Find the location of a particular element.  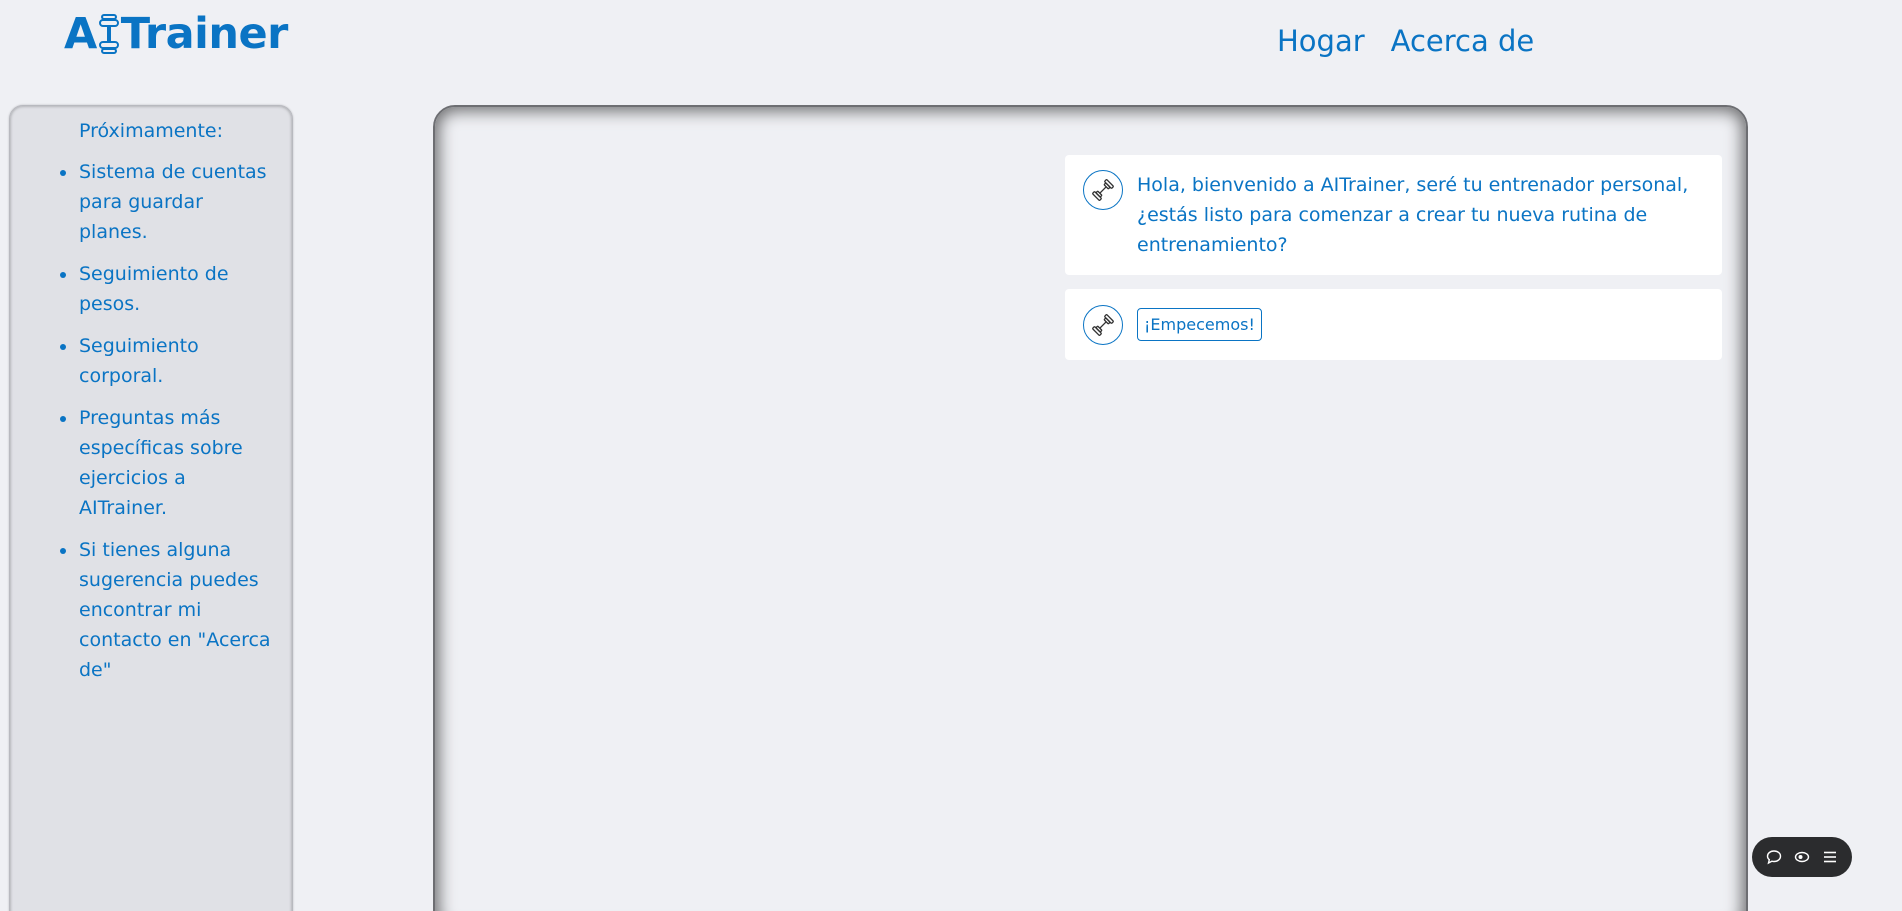

nav-link-about: Acerca de is located at coordinates (1463, 41).